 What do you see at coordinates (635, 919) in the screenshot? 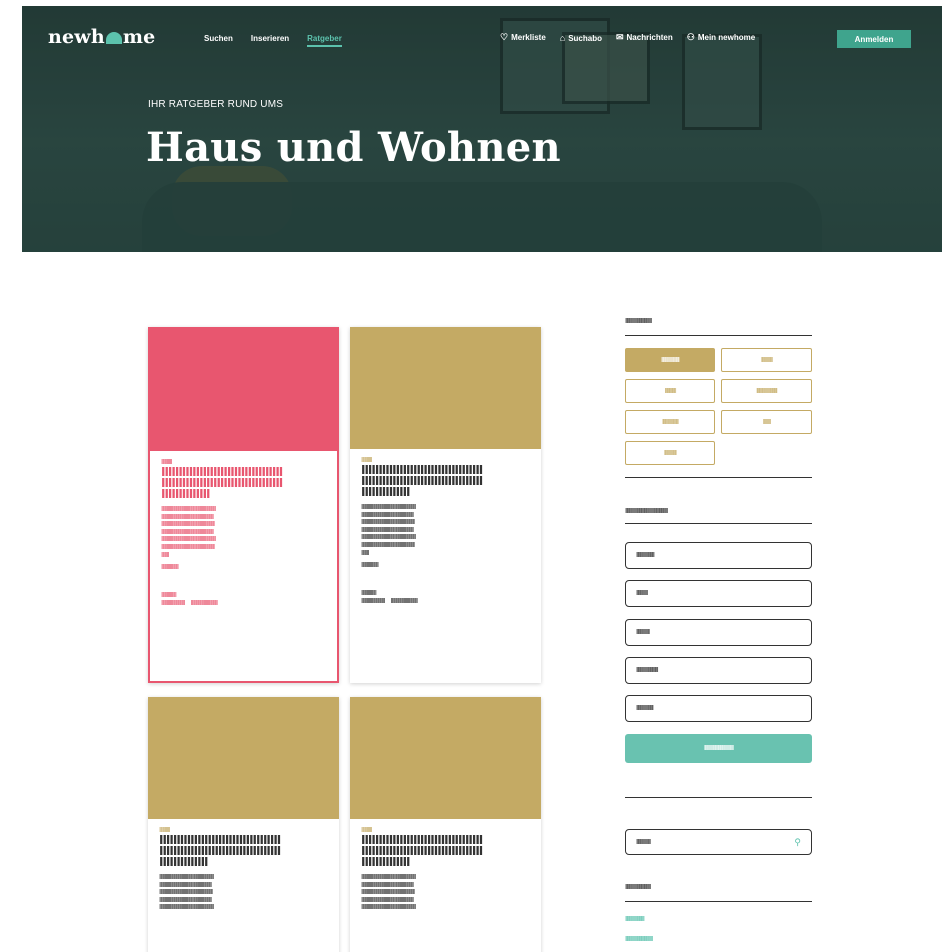
I see `sidebar-link: IIIIIIIIIIIIIIIIIIII` at bounding box center [635, 919].